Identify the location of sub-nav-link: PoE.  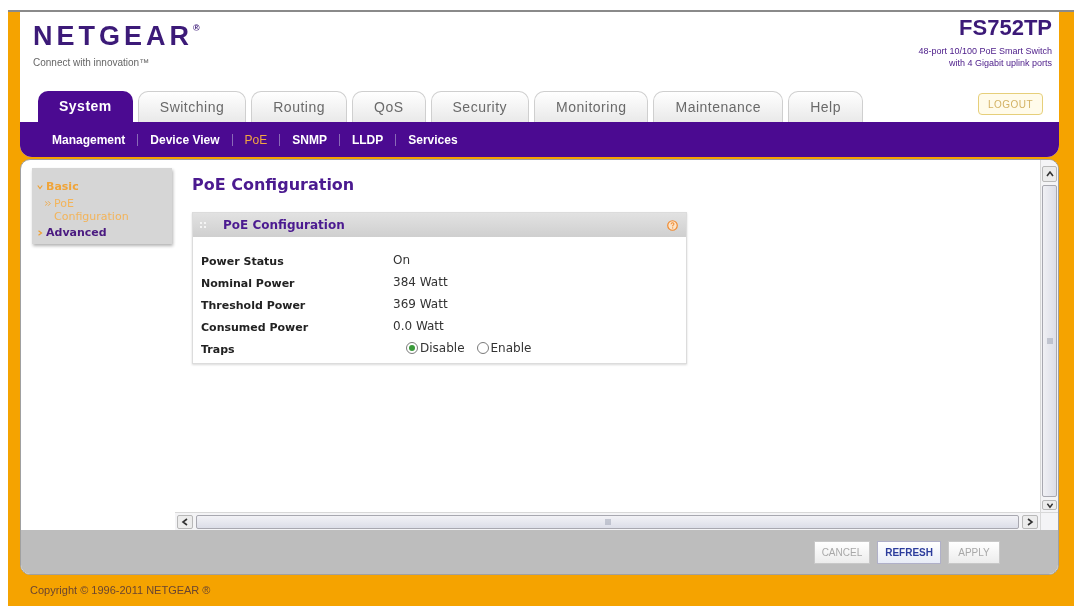
(256, 139).